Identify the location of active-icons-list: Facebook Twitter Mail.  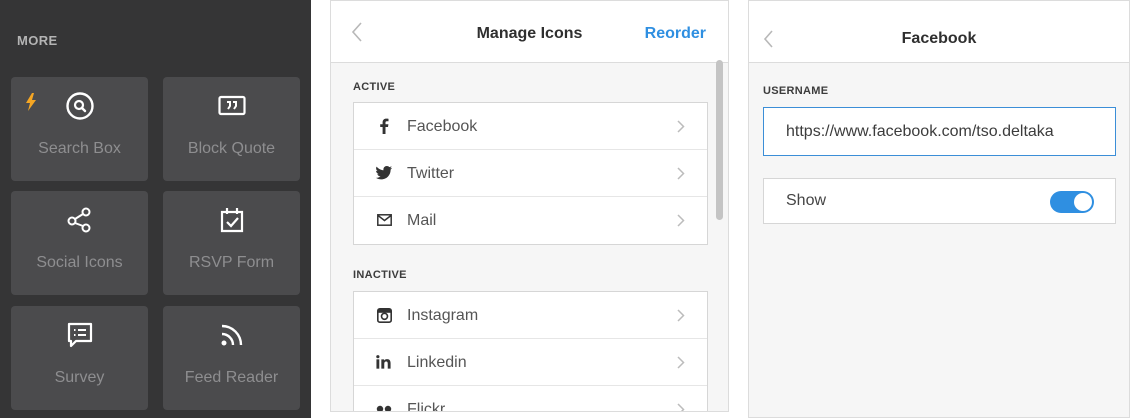
(530, 173).